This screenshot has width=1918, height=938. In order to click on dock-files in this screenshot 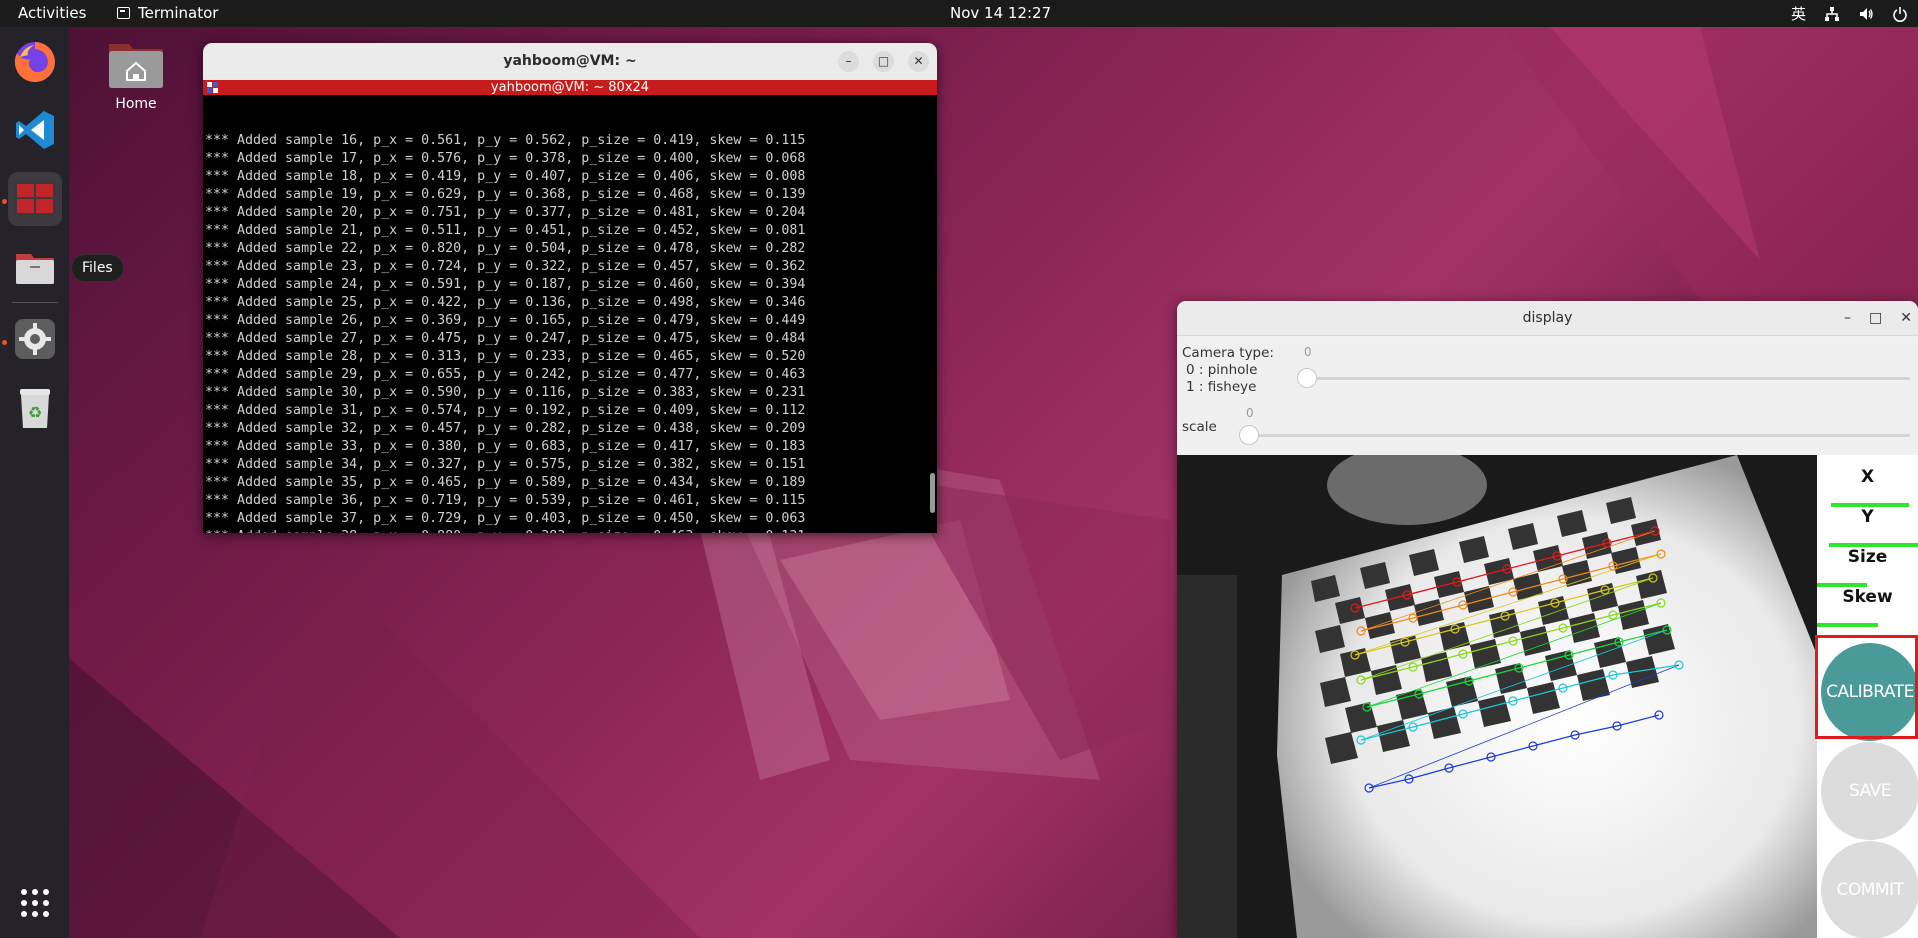, I will do `click(35, 268)`.